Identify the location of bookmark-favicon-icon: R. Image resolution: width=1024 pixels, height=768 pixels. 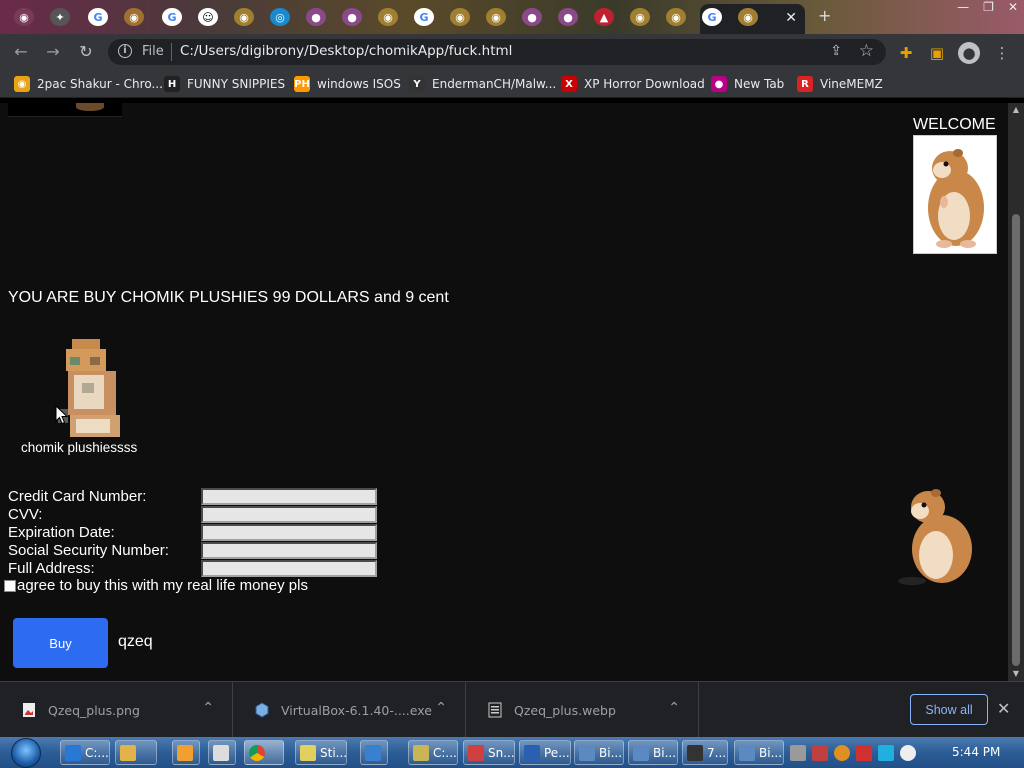
(805, 84).